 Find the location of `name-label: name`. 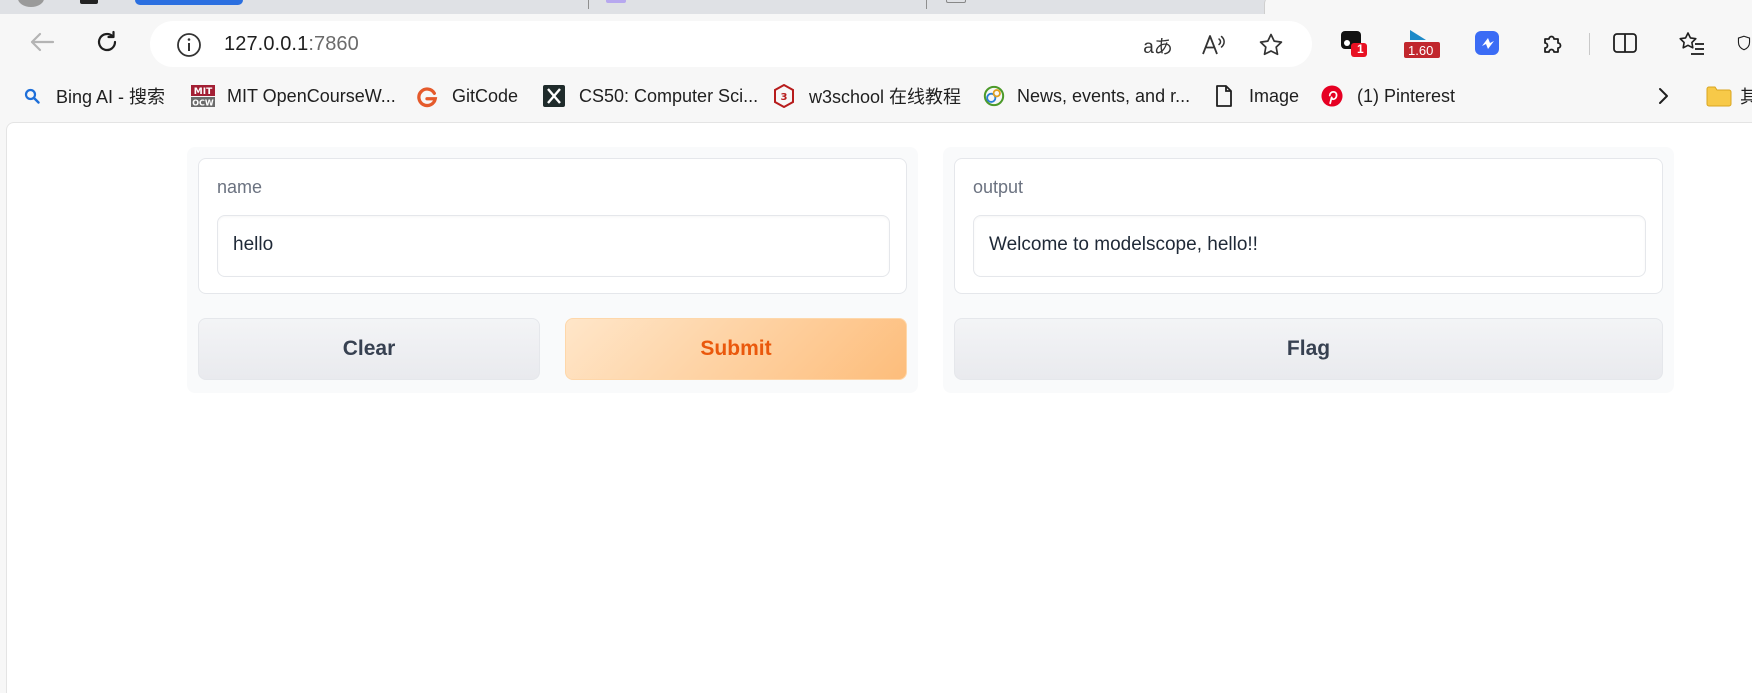

name-label: name is located at coordinates (240, 187).